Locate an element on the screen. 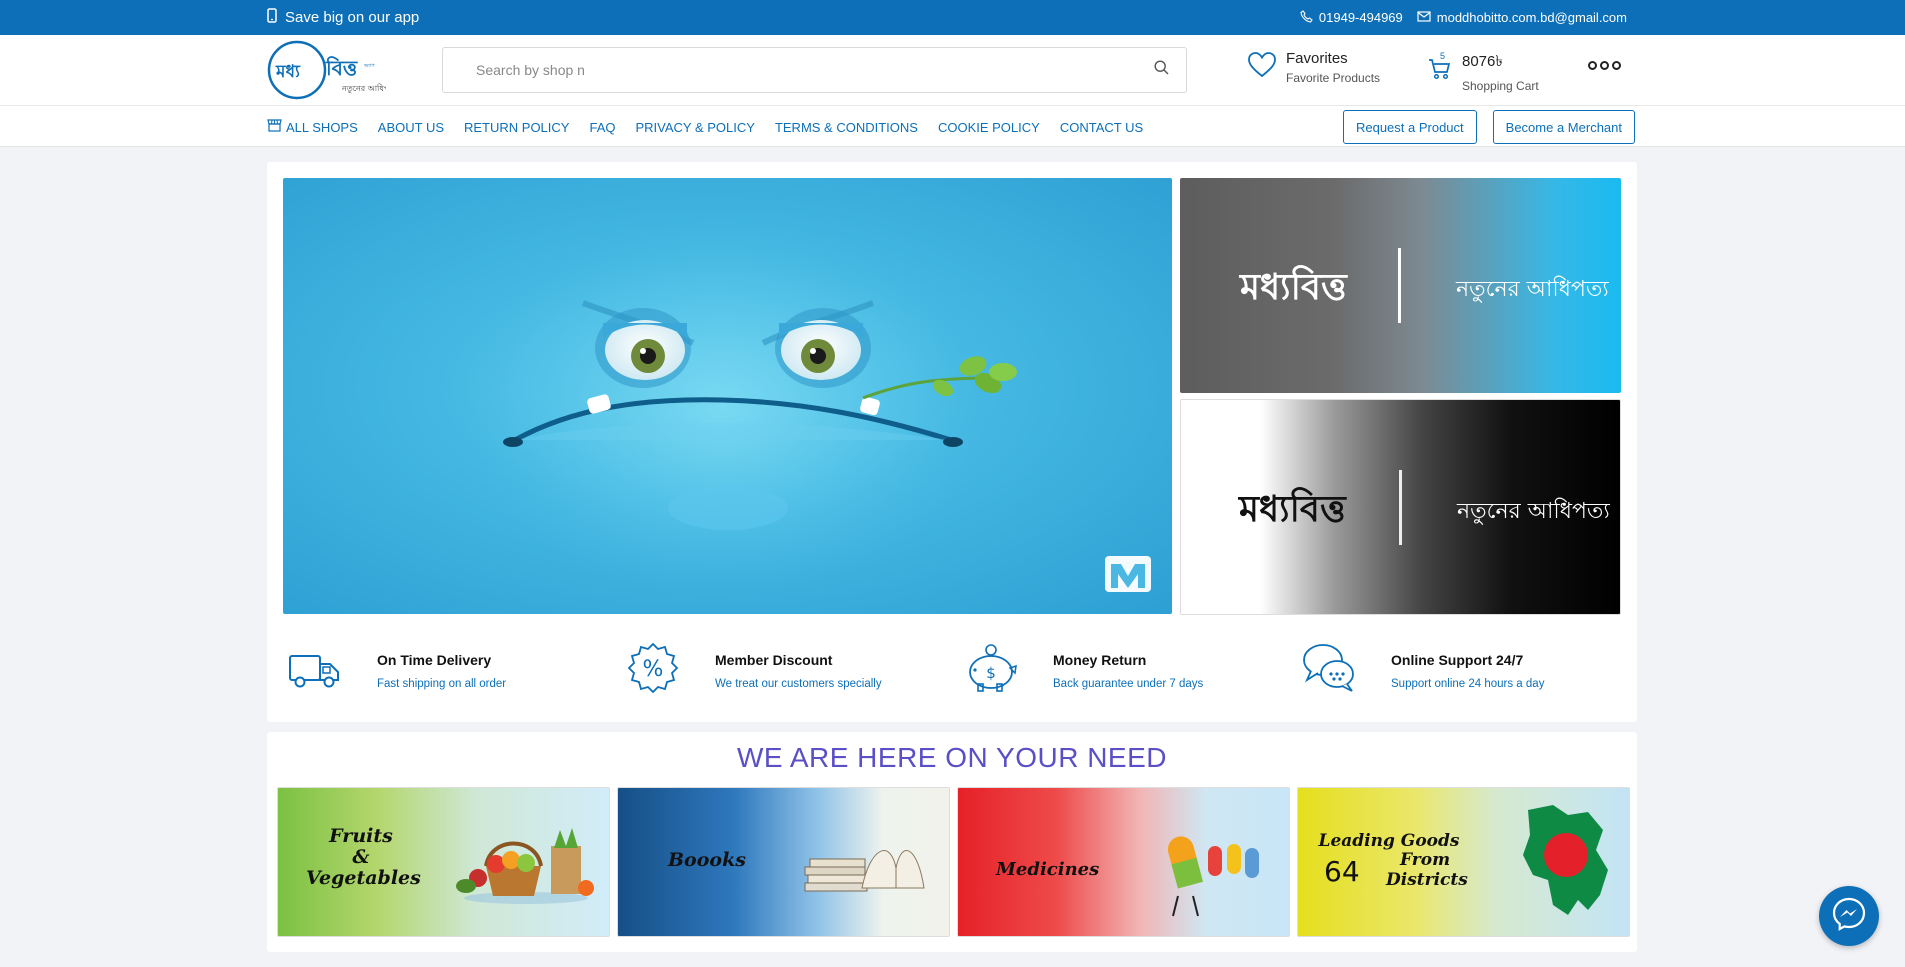  search-button is located at coordinates (1161, 70).